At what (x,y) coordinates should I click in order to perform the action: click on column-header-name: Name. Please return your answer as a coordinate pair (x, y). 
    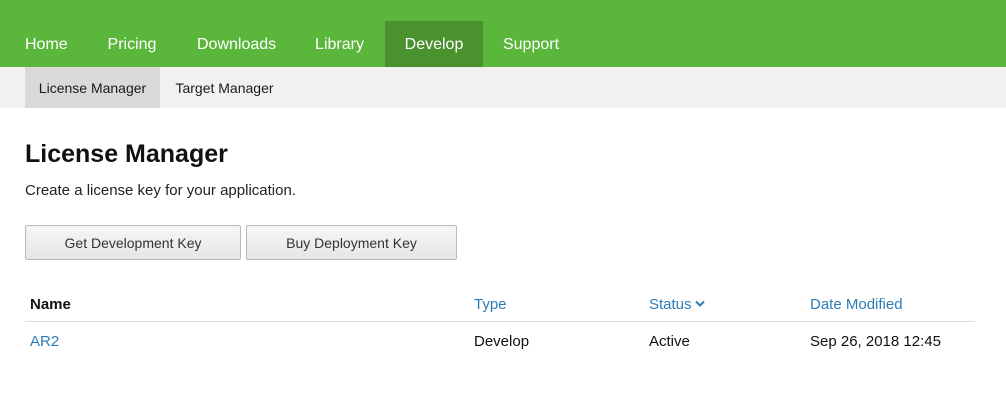
    Looking at the image, I should click on (50, 304).